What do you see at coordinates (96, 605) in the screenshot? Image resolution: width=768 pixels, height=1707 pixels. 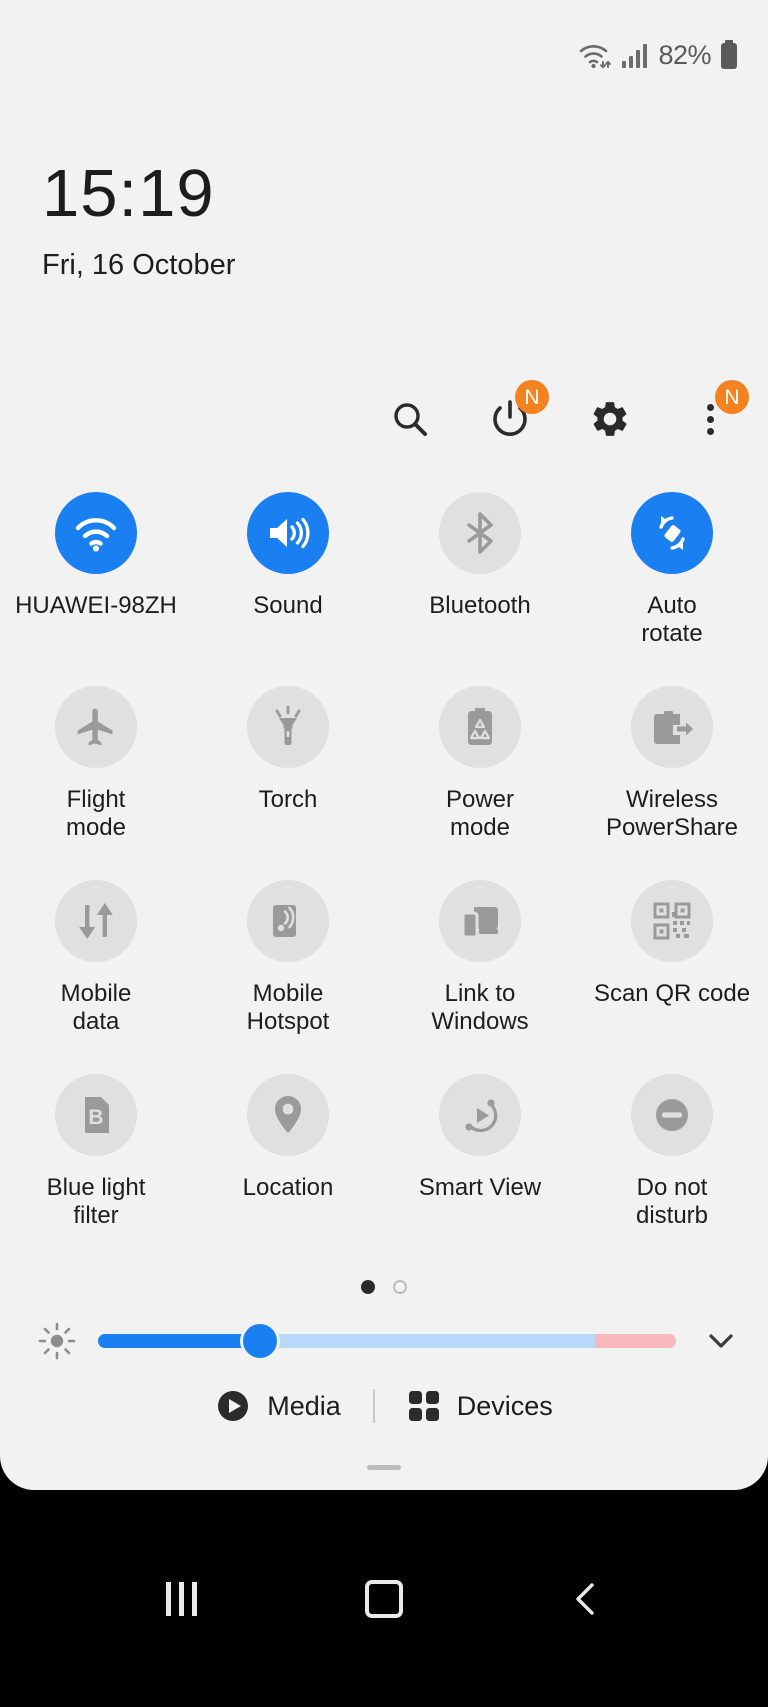 I see `toggle-label: HUAWEI-98ZH` at bounding box center [96, 605].